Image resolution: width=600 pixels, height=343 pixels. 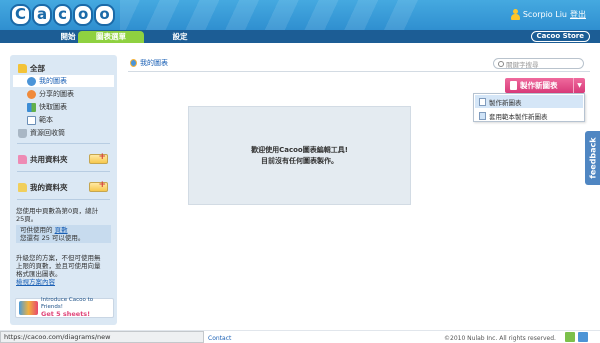 I want to click on empty-state-text: 目前沒有任何圖表製作。, so click(x=299, y=161).